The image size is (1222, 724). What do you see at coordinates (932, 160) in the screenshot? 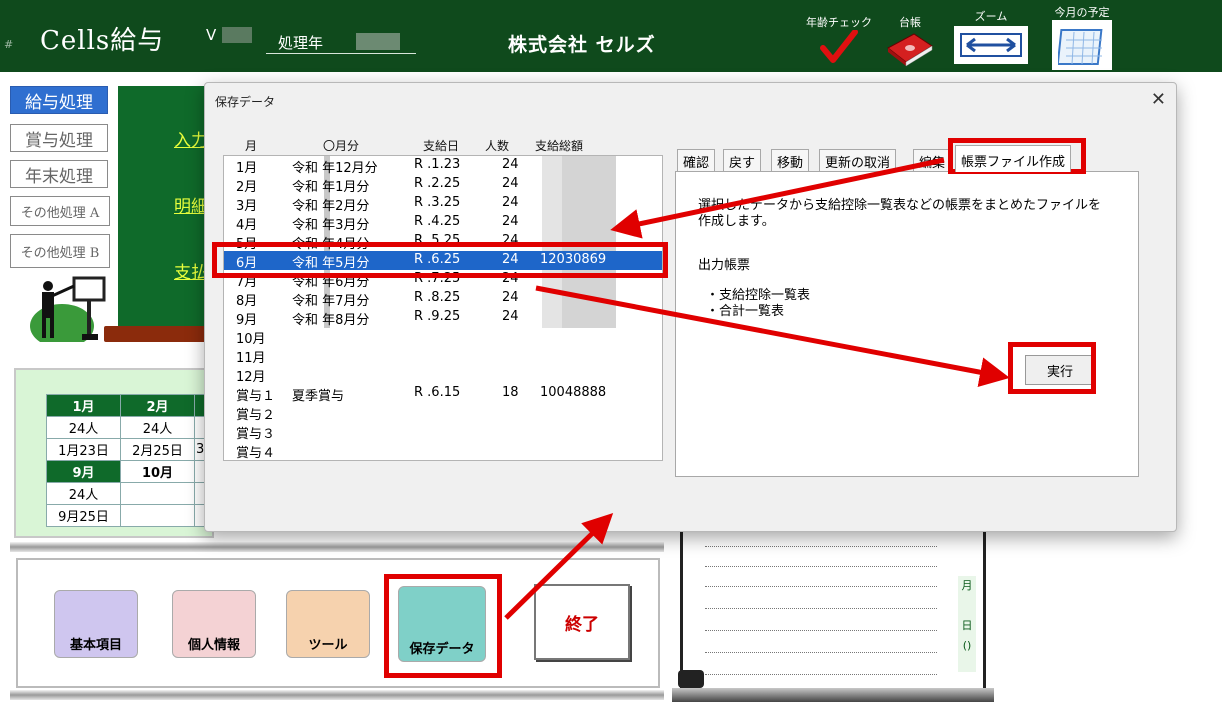
I see `tab-edit: 編集` at bounding box center [932, 160].